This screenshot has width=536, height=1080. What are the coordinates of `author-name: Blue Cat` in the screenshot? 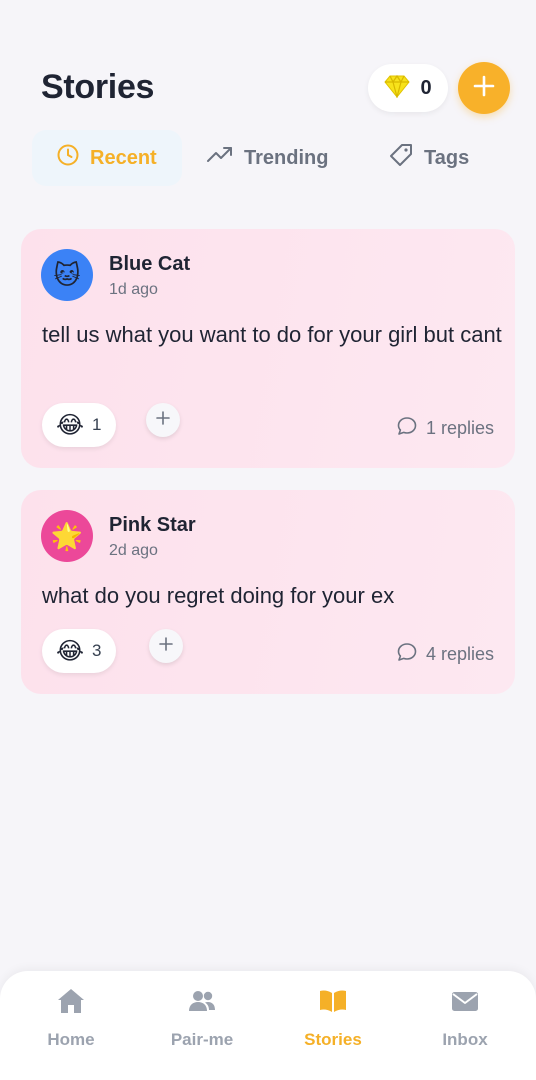 It's located at (150, 264).